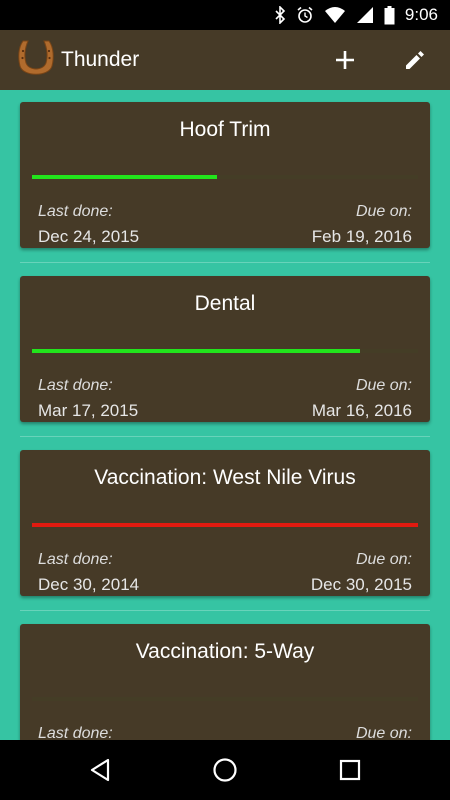  I want to click on navigation-bar, so click(225, 770).